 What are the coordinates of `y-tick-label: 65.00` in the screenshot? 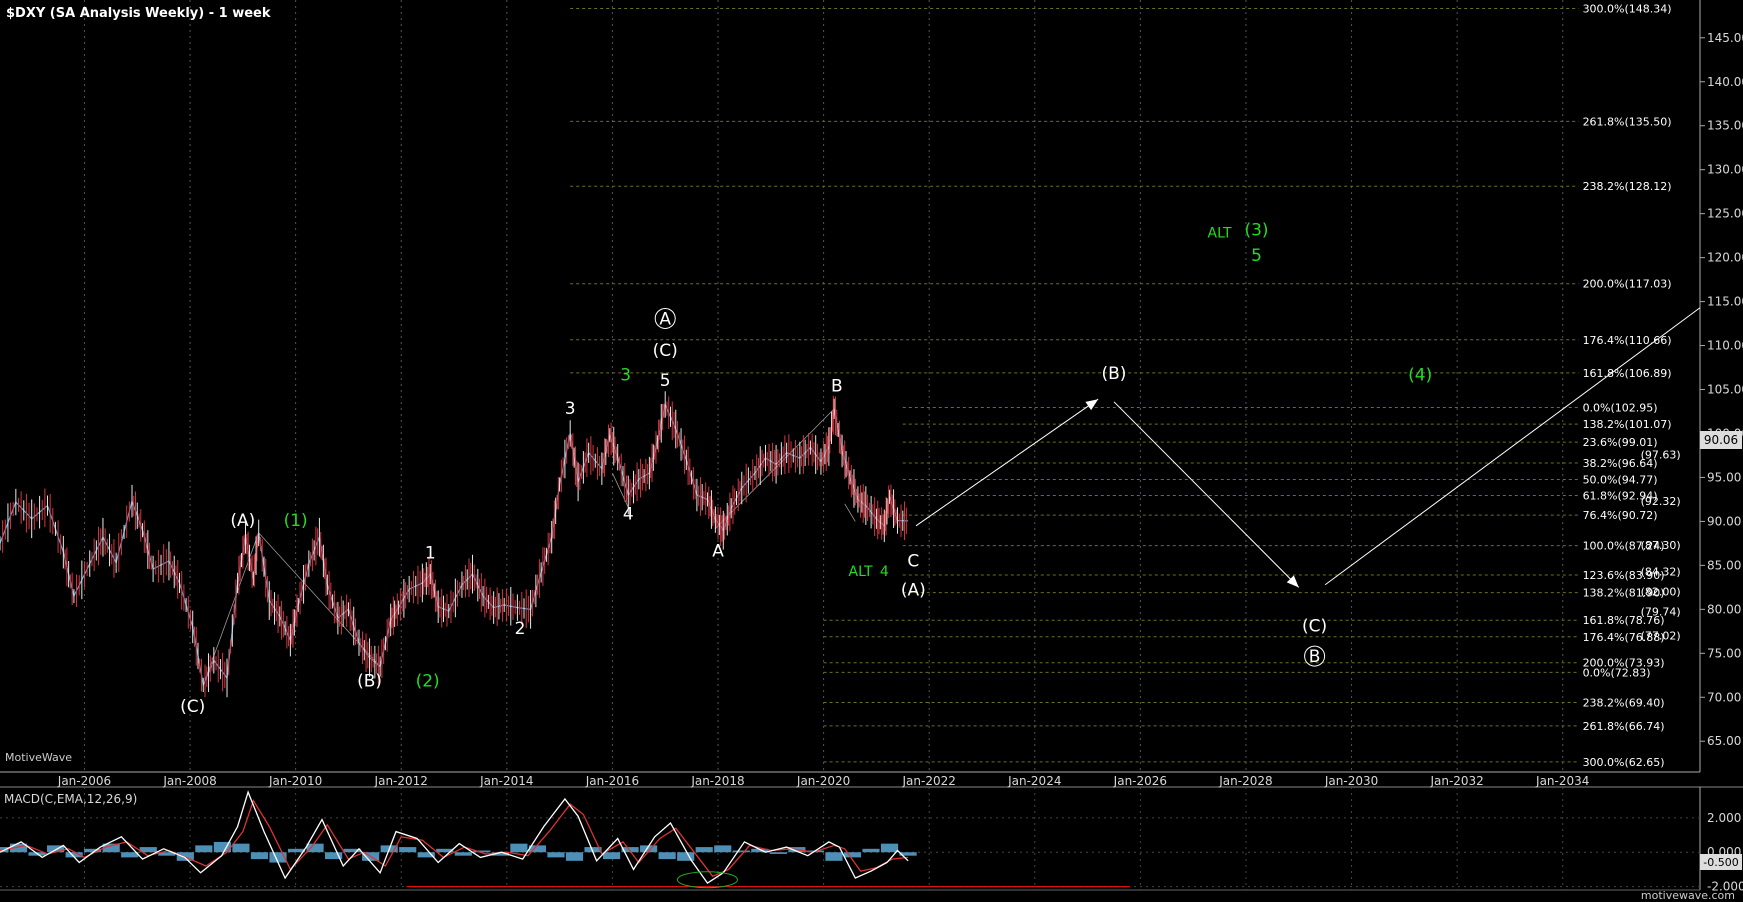 It's located at (1724, 741).